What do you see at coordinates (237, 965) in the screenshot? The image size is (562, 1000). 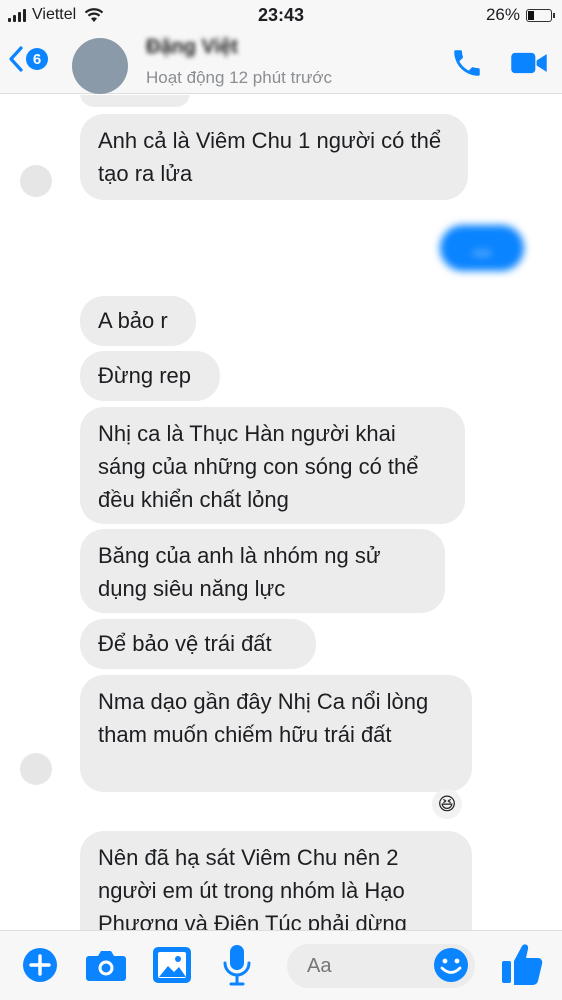 I see `microphone-icon` at bounding box center [237, 965].